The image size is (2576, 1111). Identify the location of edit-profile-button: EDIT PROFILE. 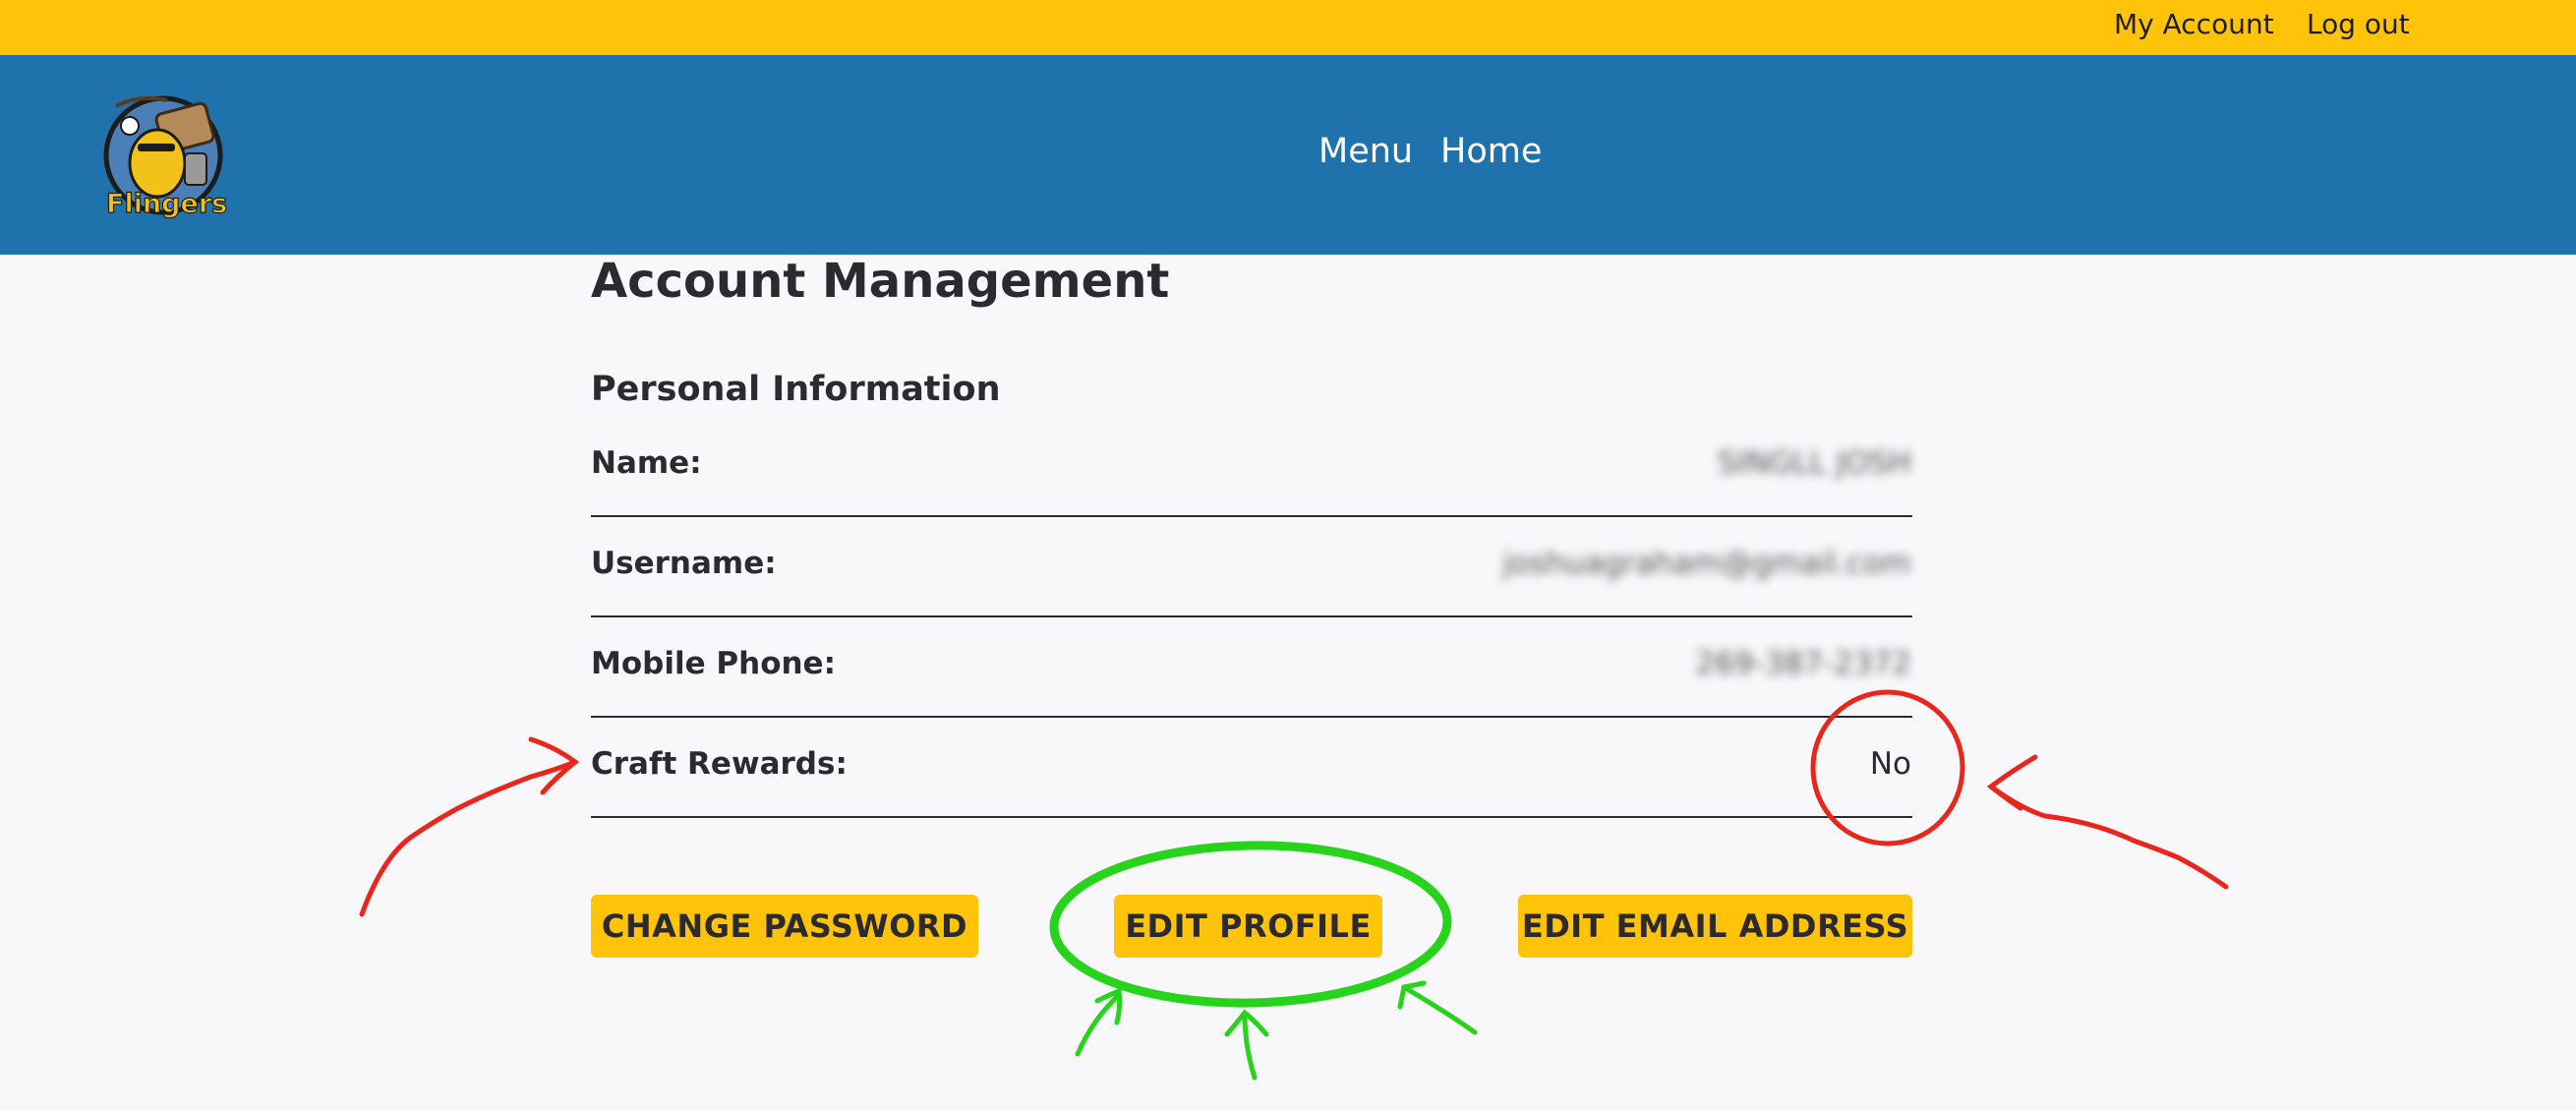
(1248, 926).